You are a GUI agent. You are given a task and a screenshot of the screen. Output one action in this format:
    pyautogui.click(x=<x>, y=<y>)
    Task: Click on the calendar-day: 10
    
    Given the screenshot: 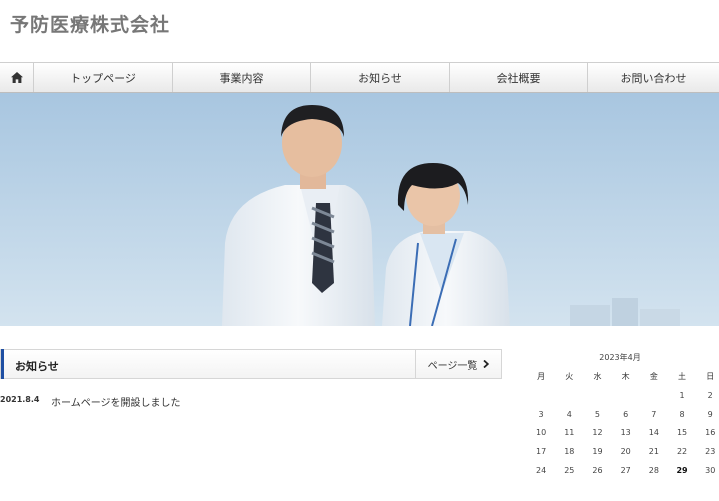 What is the action you would take?
    pyautogui.click(x=541, y=433)
    